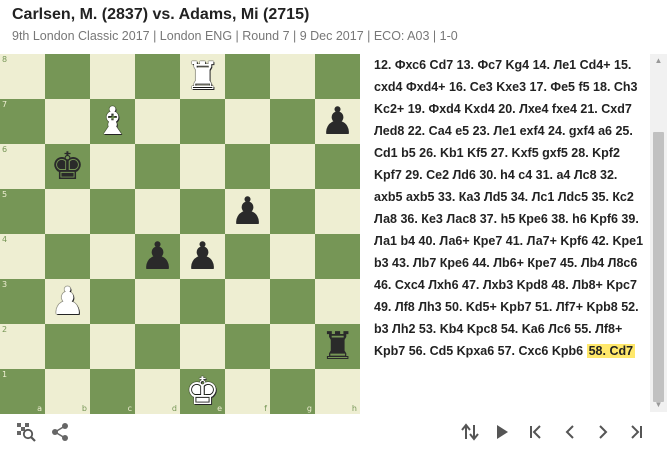 This screenshot has width=669, height=450. What do you see at coordinates (112, 391) in the screenshot?
I see `square-c1: c` at bounding box center [112, 391].